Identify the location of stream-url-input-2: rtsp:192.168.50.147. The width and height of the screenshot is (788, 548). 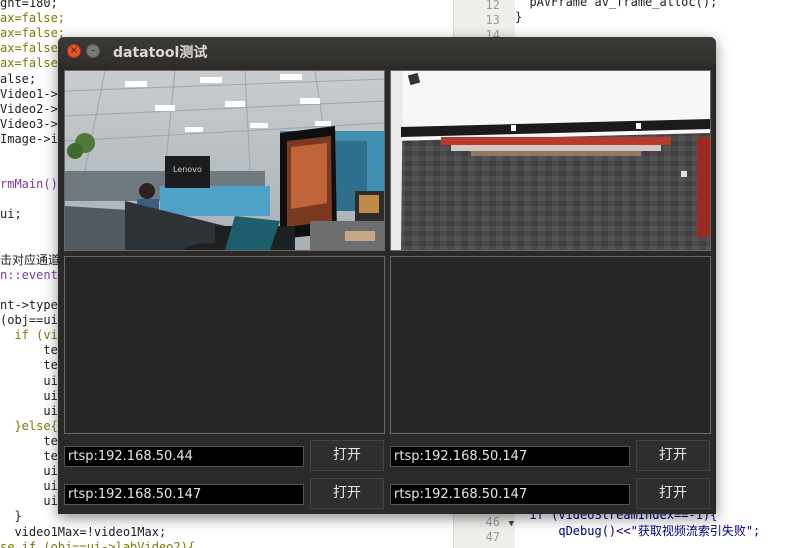
(510, 456).